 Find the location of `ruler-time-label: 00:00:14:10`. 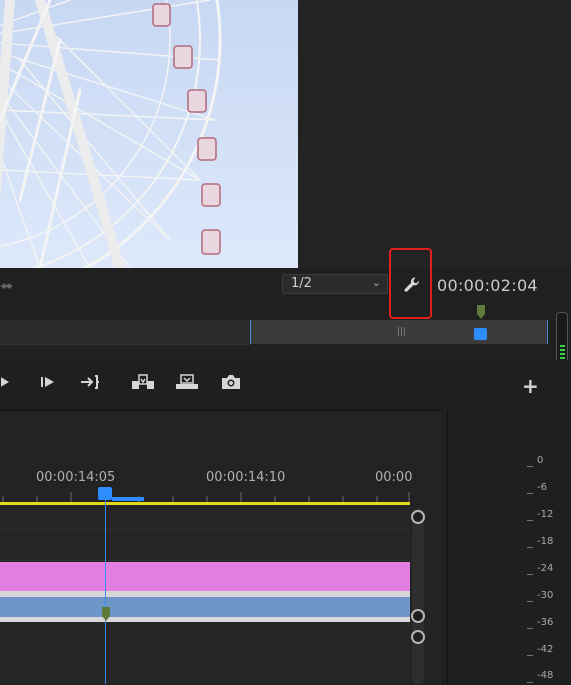

ruler-time-label: 00:00:14:10 is located at coordinates (246, 477).